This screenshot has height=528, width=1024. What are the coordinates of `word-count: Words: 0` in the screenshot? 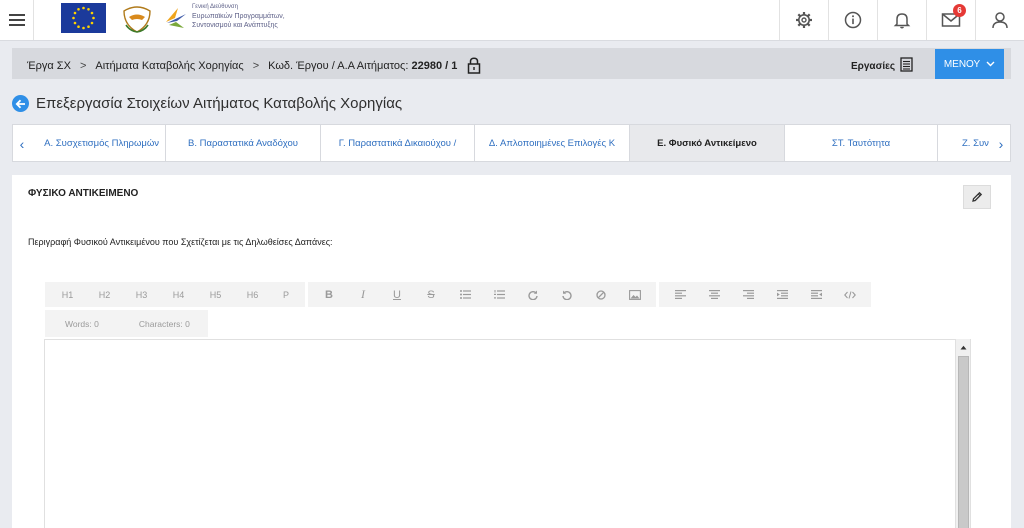 It's located at (82, 323).